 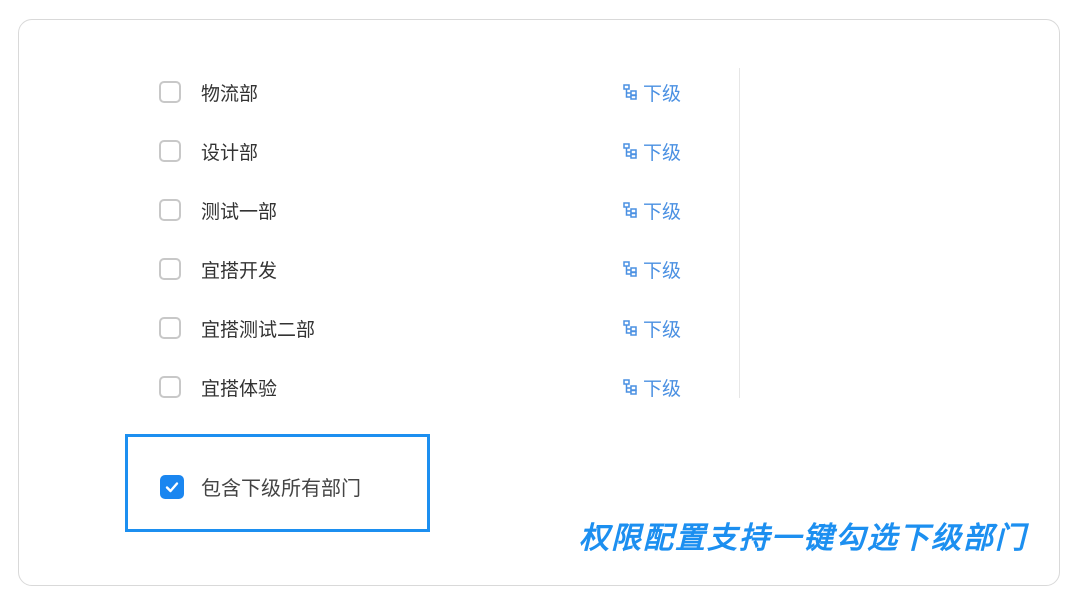 What do you see at coordinates (230, 93) in the screenshot?
I see `department-label: 物流部` at bounding box center [230, 93].